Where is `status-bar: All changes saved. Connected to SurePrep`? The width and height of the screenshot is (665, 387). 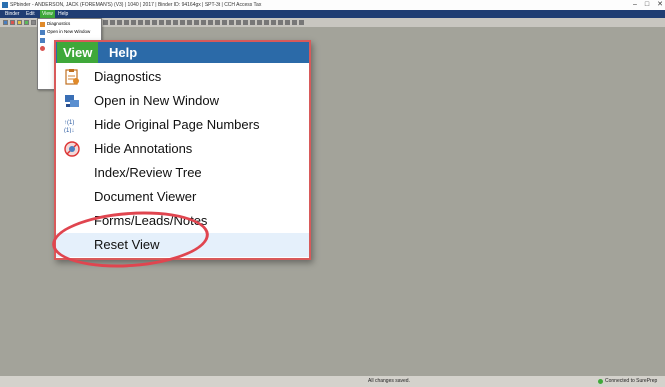 status-bar: All changes saved. Connected to SurePrep is located at coordinates (332, 381).